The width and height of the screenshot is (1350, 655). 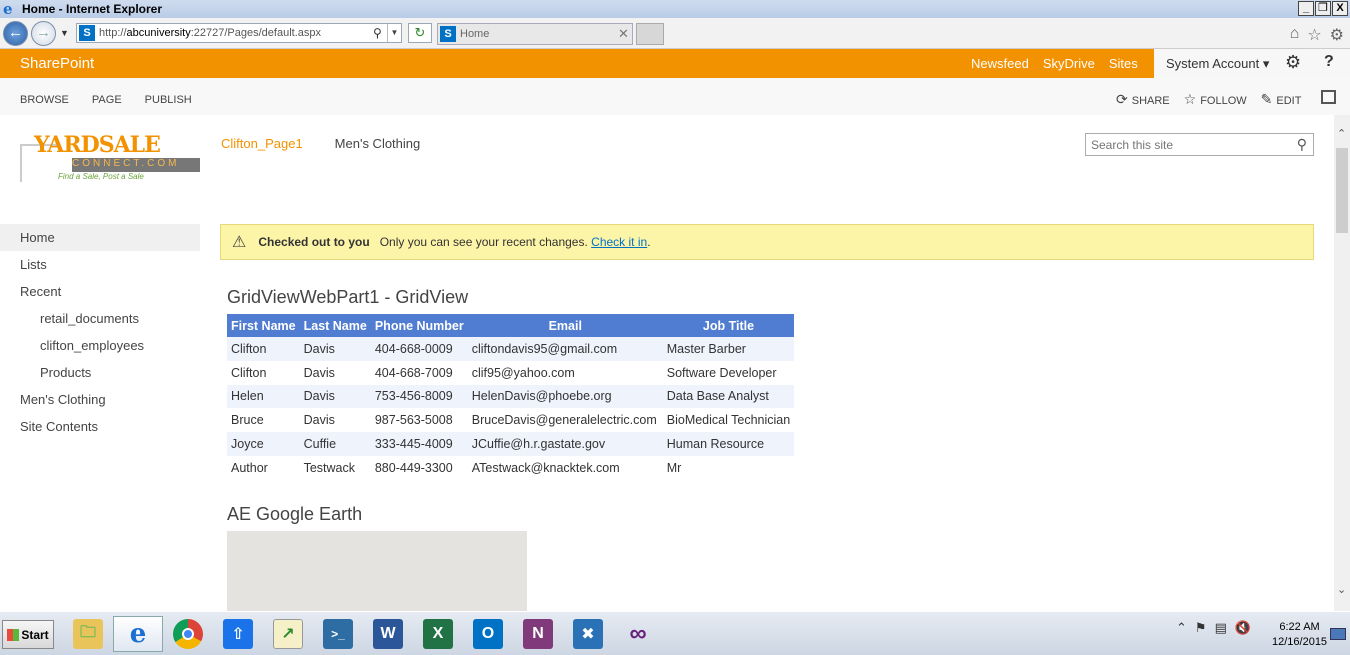 I want to click on logo-tagline: Find a Sale, Post a Sale, so click(x=101, y=176).